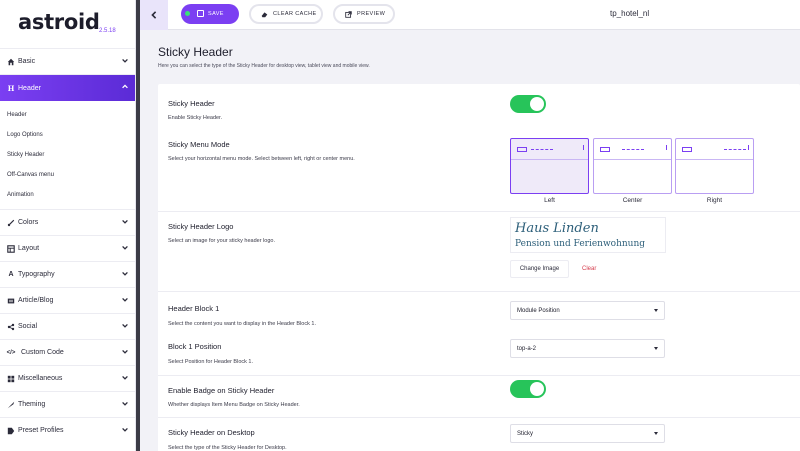  Describe the element at coordinates (67, 115) in the screenshot. I see `submenu-item-header: Header` at that location.